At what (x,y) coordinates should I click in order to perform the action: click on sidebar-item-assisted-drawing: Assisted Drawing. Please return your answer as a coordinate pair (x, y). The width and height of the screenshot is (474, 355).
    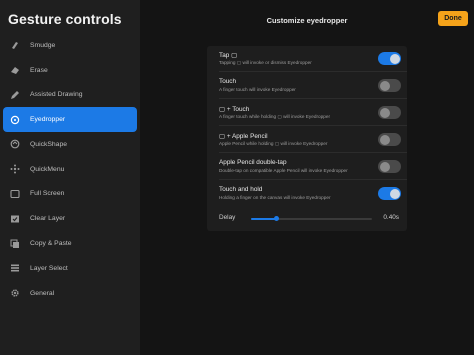
    Looking at the image, I should click on (70, 95).